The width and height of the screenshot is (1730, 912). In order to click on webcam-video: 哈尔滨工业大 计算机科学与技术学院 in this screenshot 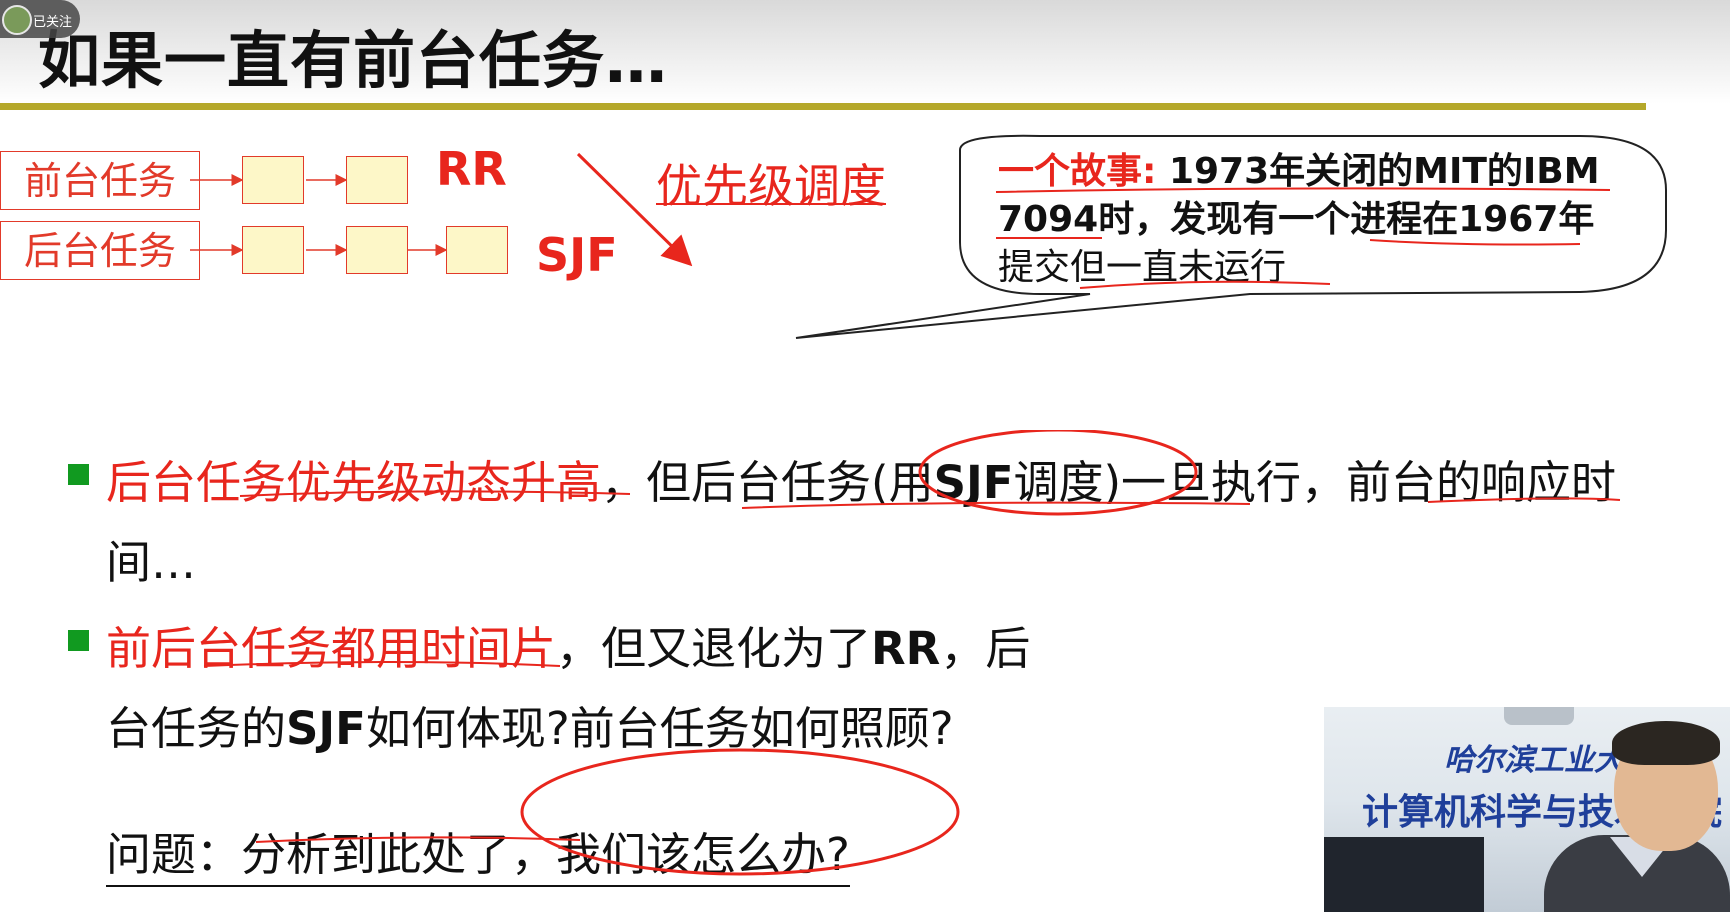, I will do `click(1527, 809)`.